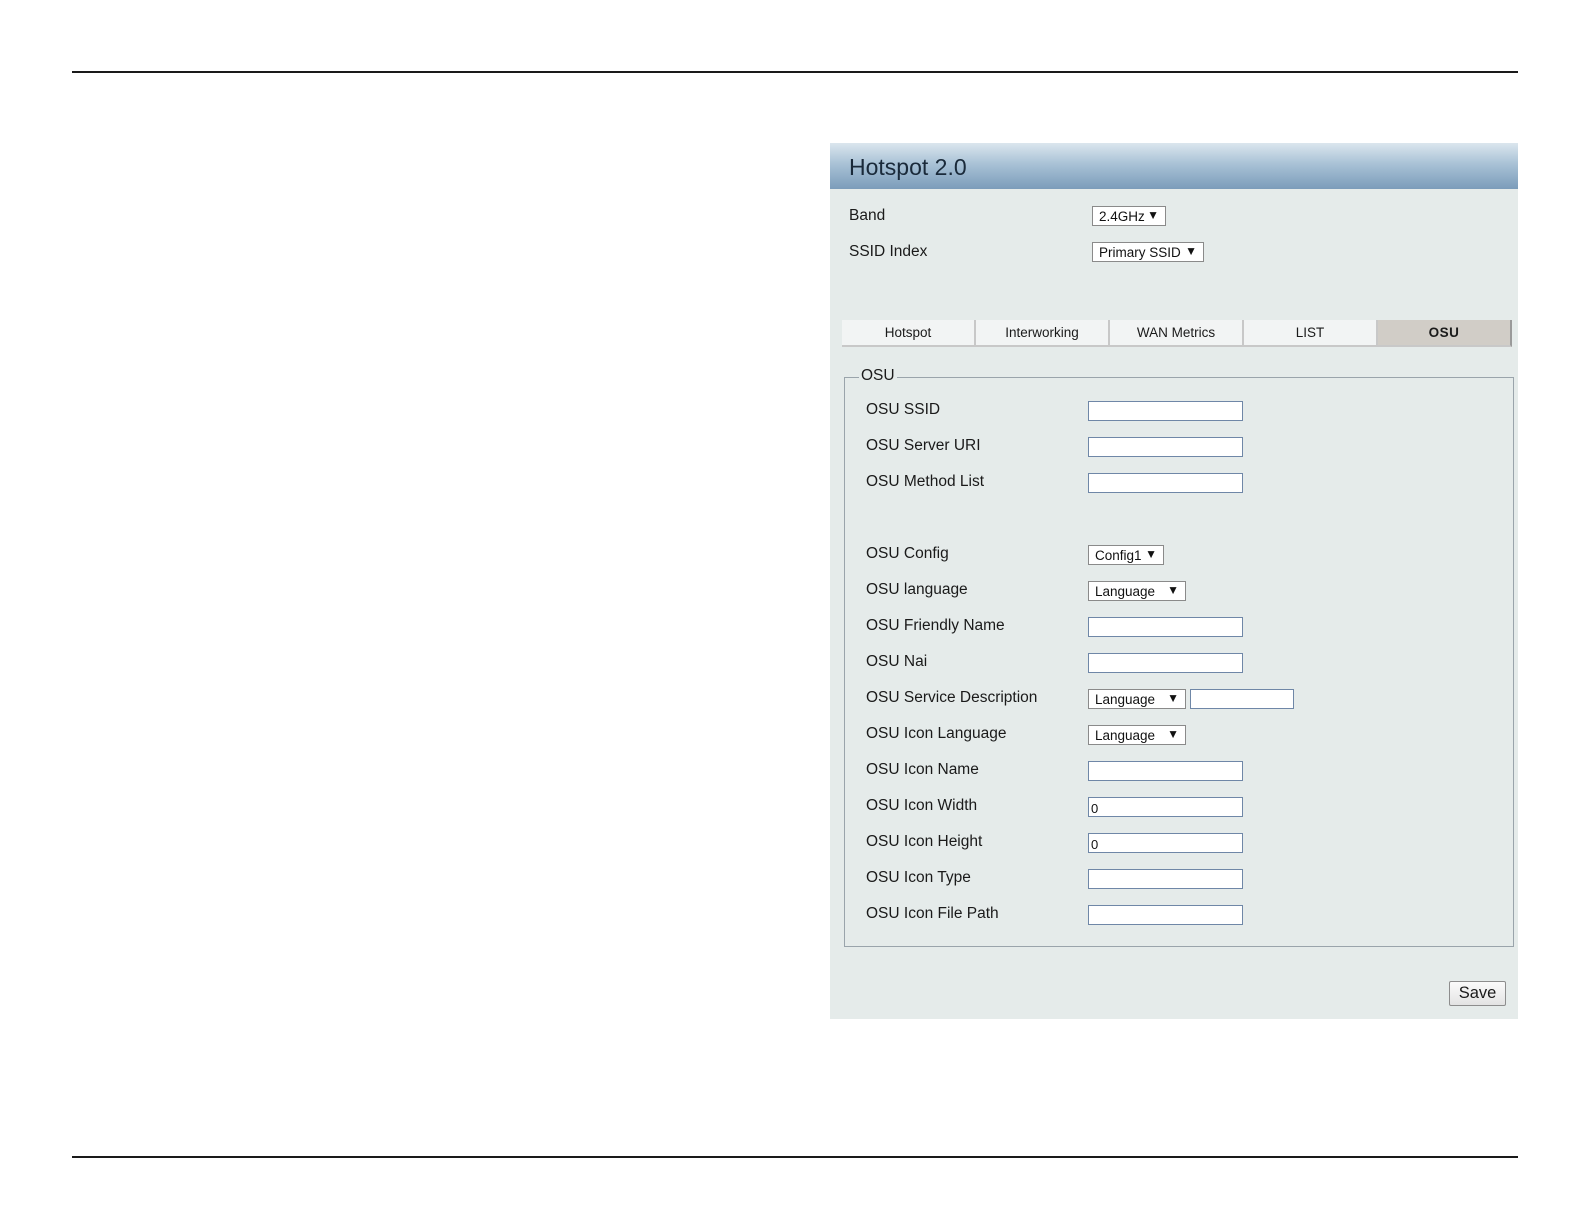  I want to click on tab-hotspot: Hotspot, so click(909, 333).